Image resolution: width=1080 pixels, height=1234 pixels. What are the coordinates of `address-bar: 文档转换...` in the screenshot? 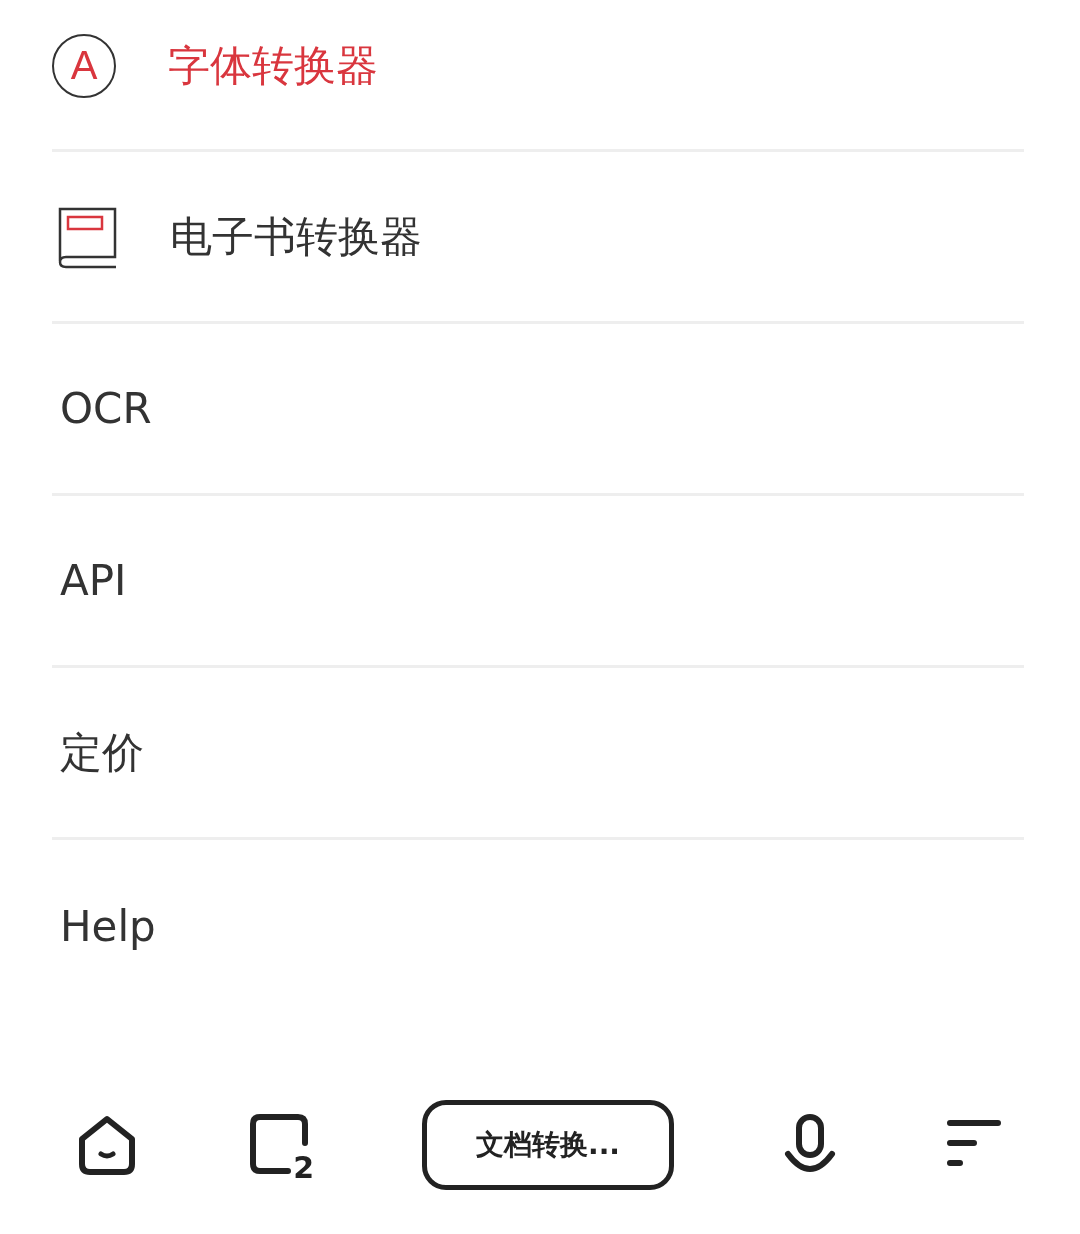 It's located at (548, 1145).